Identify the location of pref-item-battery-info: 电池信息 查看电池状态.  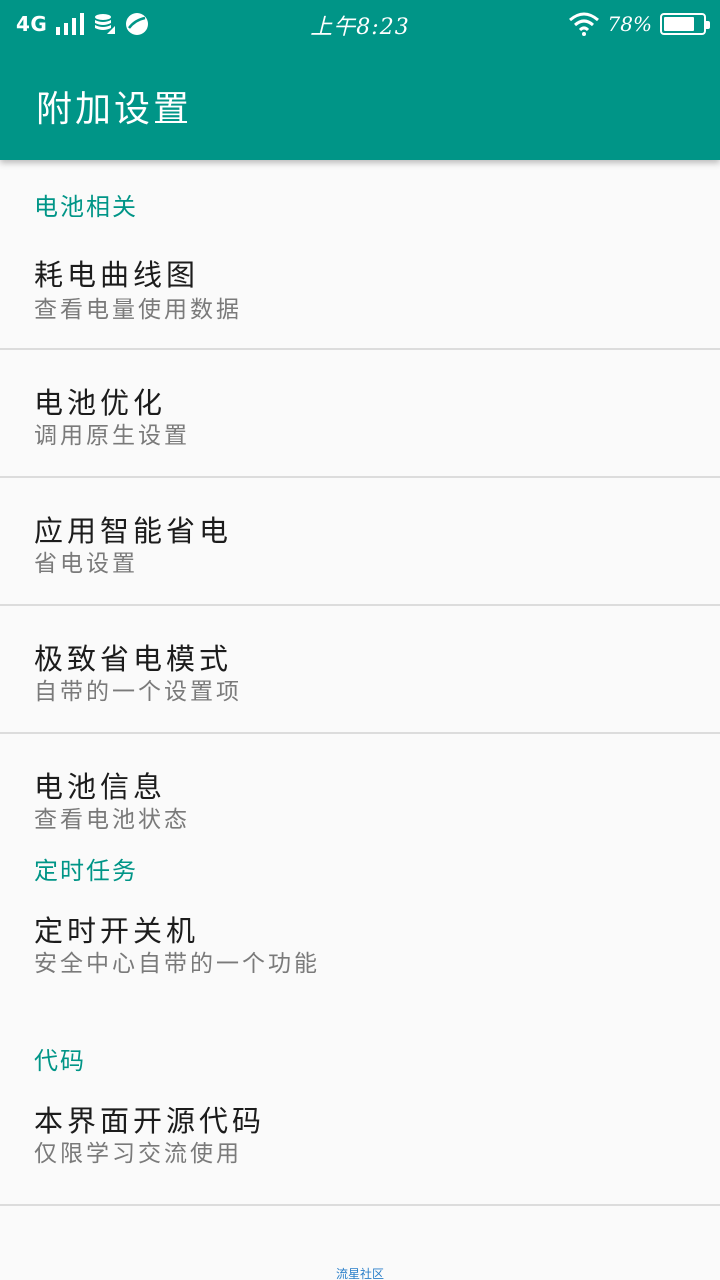
(360, 789).